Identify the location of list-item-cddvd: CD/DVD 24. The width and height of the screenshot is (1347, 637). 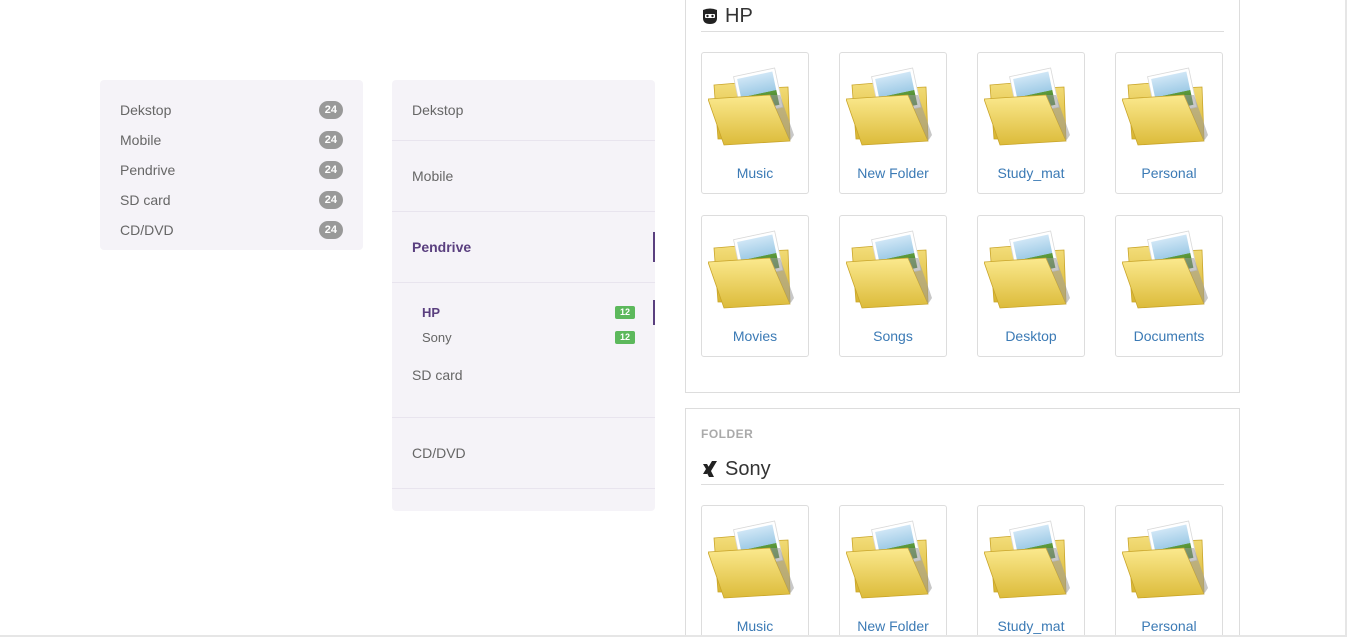
(231, 230).